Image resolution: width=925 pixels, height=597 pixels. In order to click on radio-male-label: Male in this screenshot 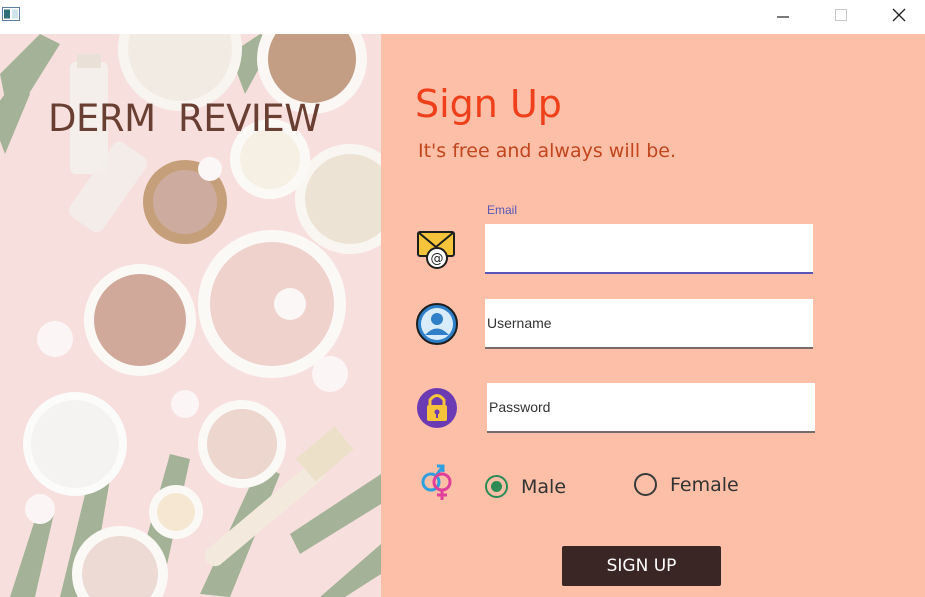, I will do `click(544, 486)`.